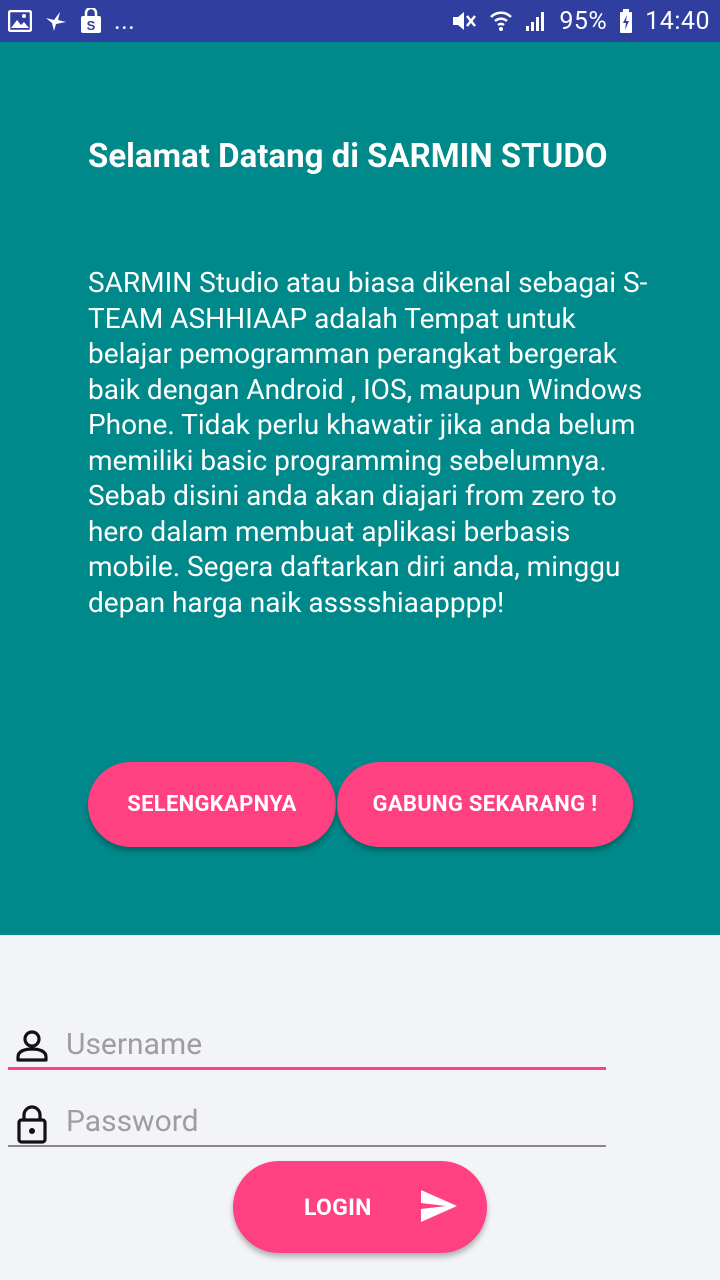 The width and height of the screenshot is (720, 1280). Describe the element at coordinates (326, 1044) in the screenshot. I see `username-input` at that location.